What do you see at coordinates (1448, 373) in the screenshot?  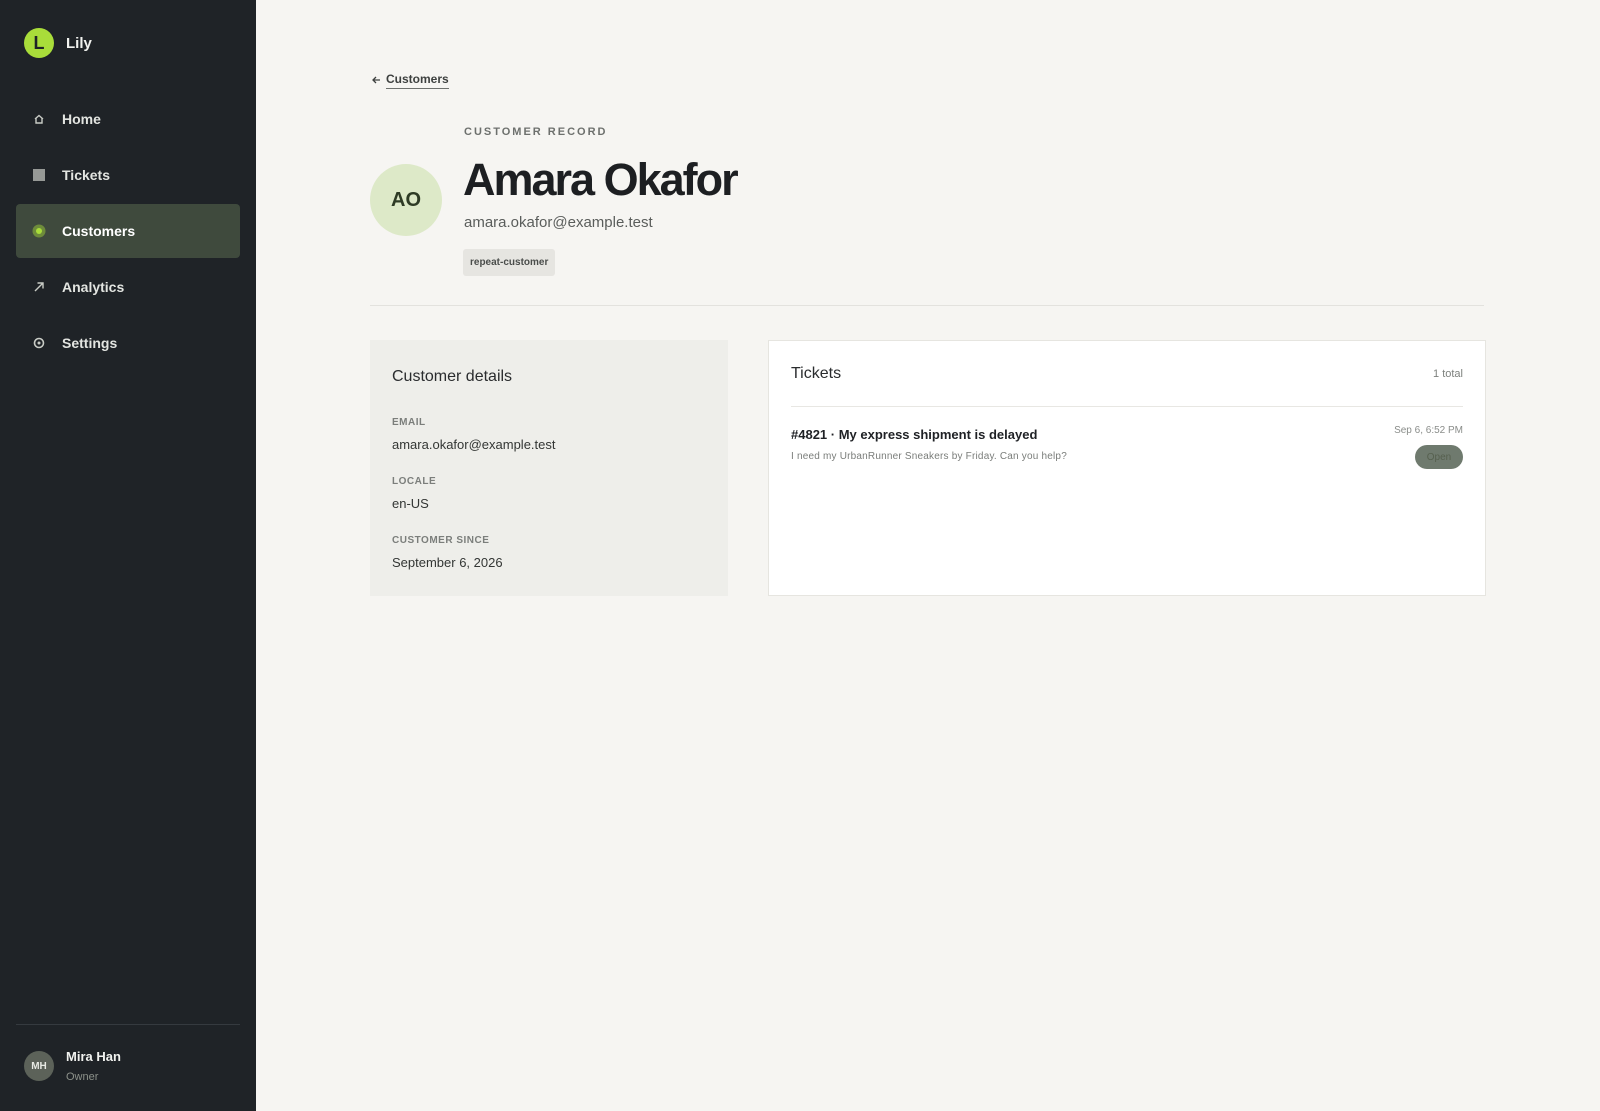 I see `tickets-count: 1 total` at bounding box center [1448, 373].